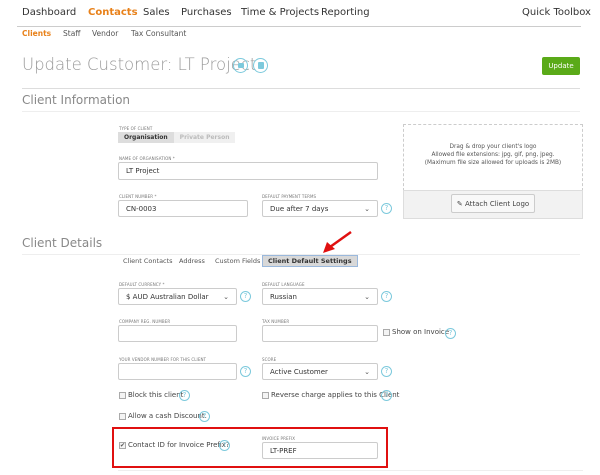 The image size is (600, 475). What do you see at coordinates (183, 208) in the screenshot?
I see `client-number-input: CN-0003` at bounding box center [183, 208].